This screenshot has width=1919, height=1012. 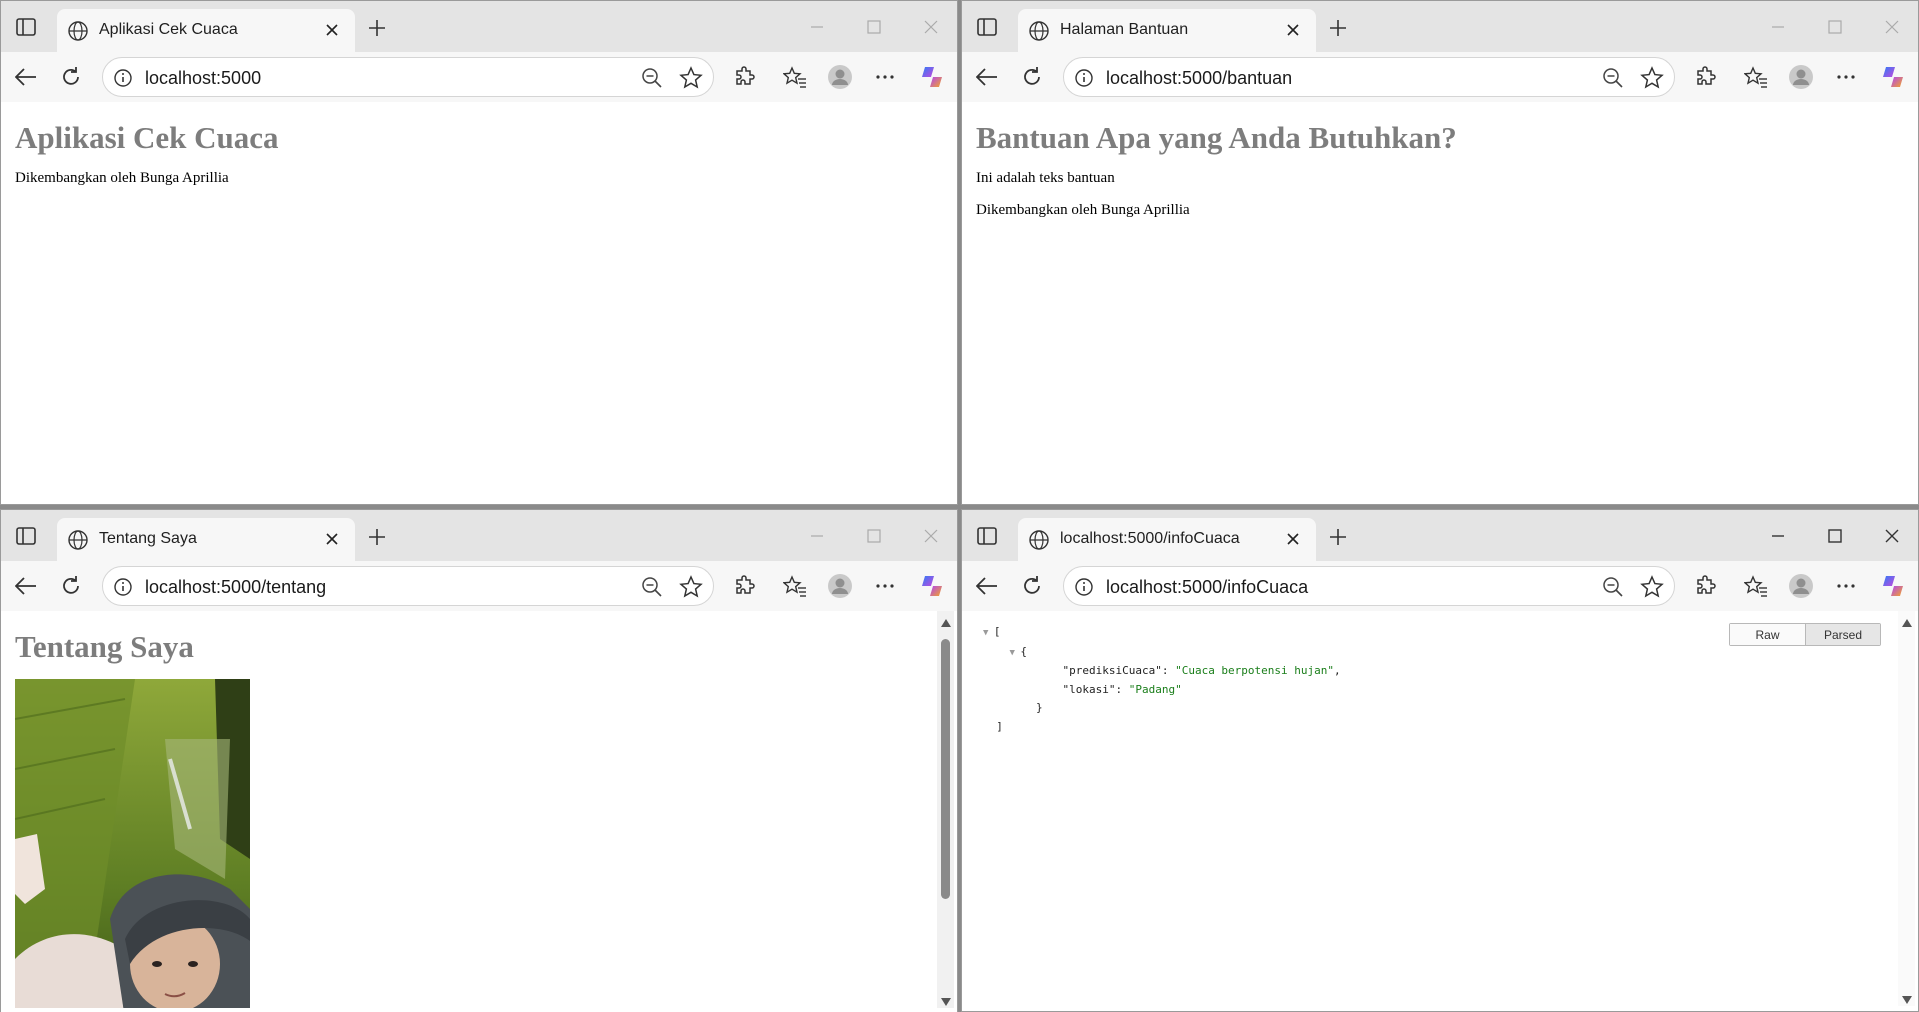 I want to click on help-text: Ini adalah teks bantuan, so click(x=1045, y=178).